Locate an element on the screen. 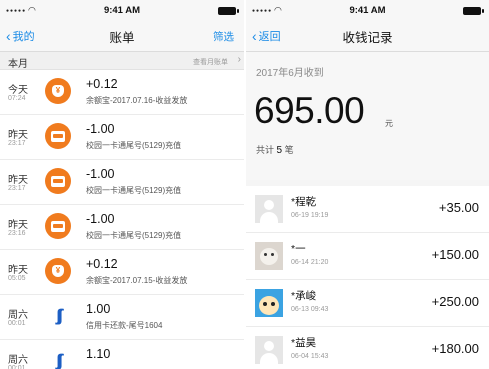  cartoon-avatar is located at coordinates (269, 303).